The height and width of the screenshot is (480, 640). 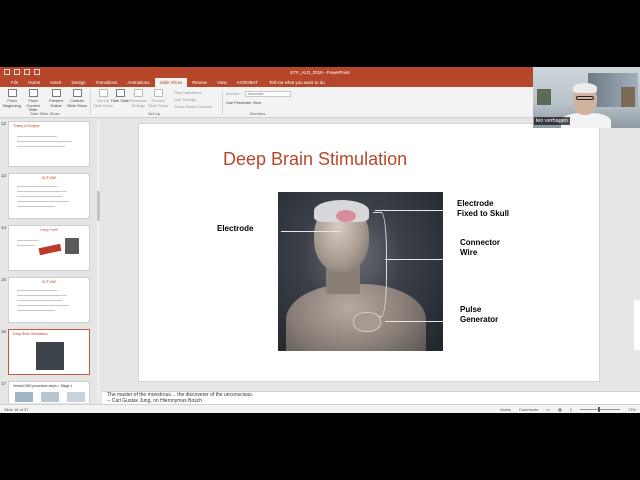 I want to click on thumbnail-image: Hurry Fred!, so click(x=49, y=248).